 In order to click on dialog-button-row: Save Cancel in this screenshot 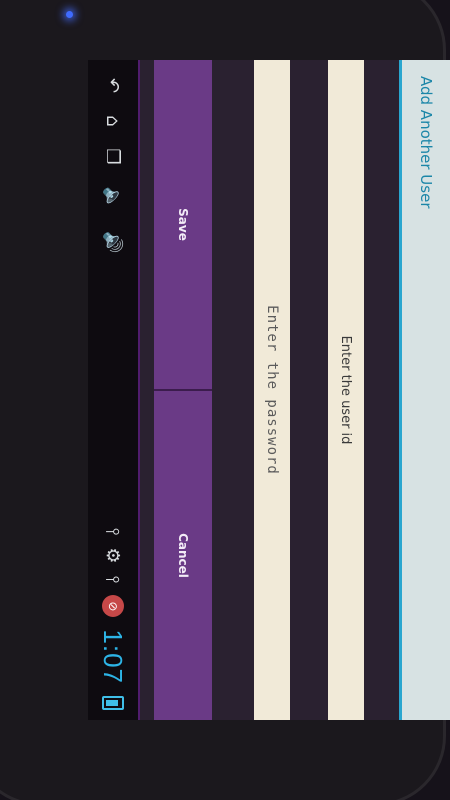, I will do `click(183, 390)`.